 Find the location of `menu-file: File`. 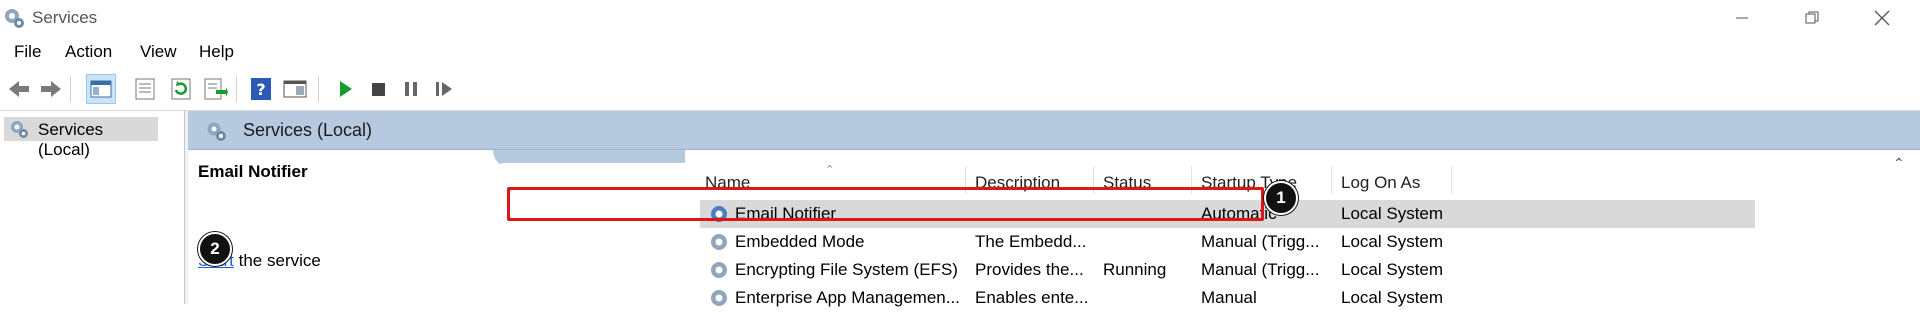

menu-file: File is located at coordinates (27, 52).